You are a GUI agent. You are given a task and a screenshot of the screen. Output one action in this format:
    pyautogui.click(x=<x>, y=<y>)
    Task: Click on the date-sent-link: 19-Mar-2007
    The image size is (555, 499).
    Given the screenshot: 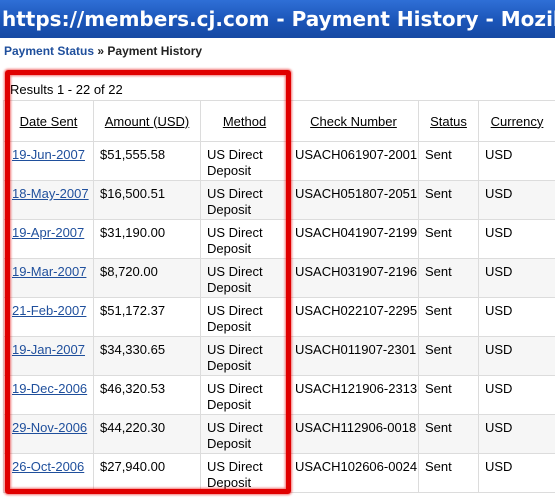 What is the action you would take?
    pyautogui.click(x=48, y=278)
    